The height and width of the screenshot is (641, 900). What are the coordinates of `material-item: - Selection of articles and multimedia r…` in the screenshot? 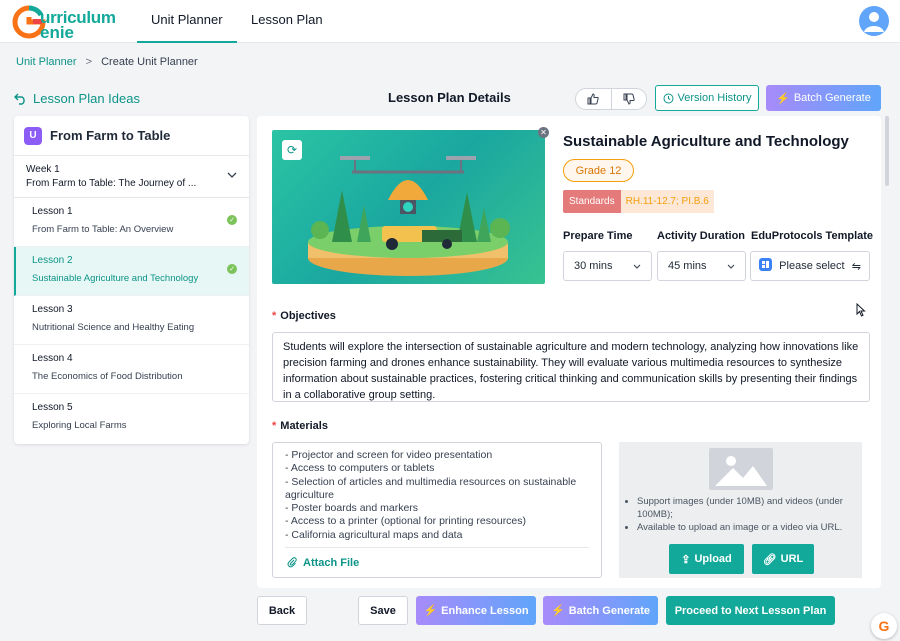 It's located at (431, 488).